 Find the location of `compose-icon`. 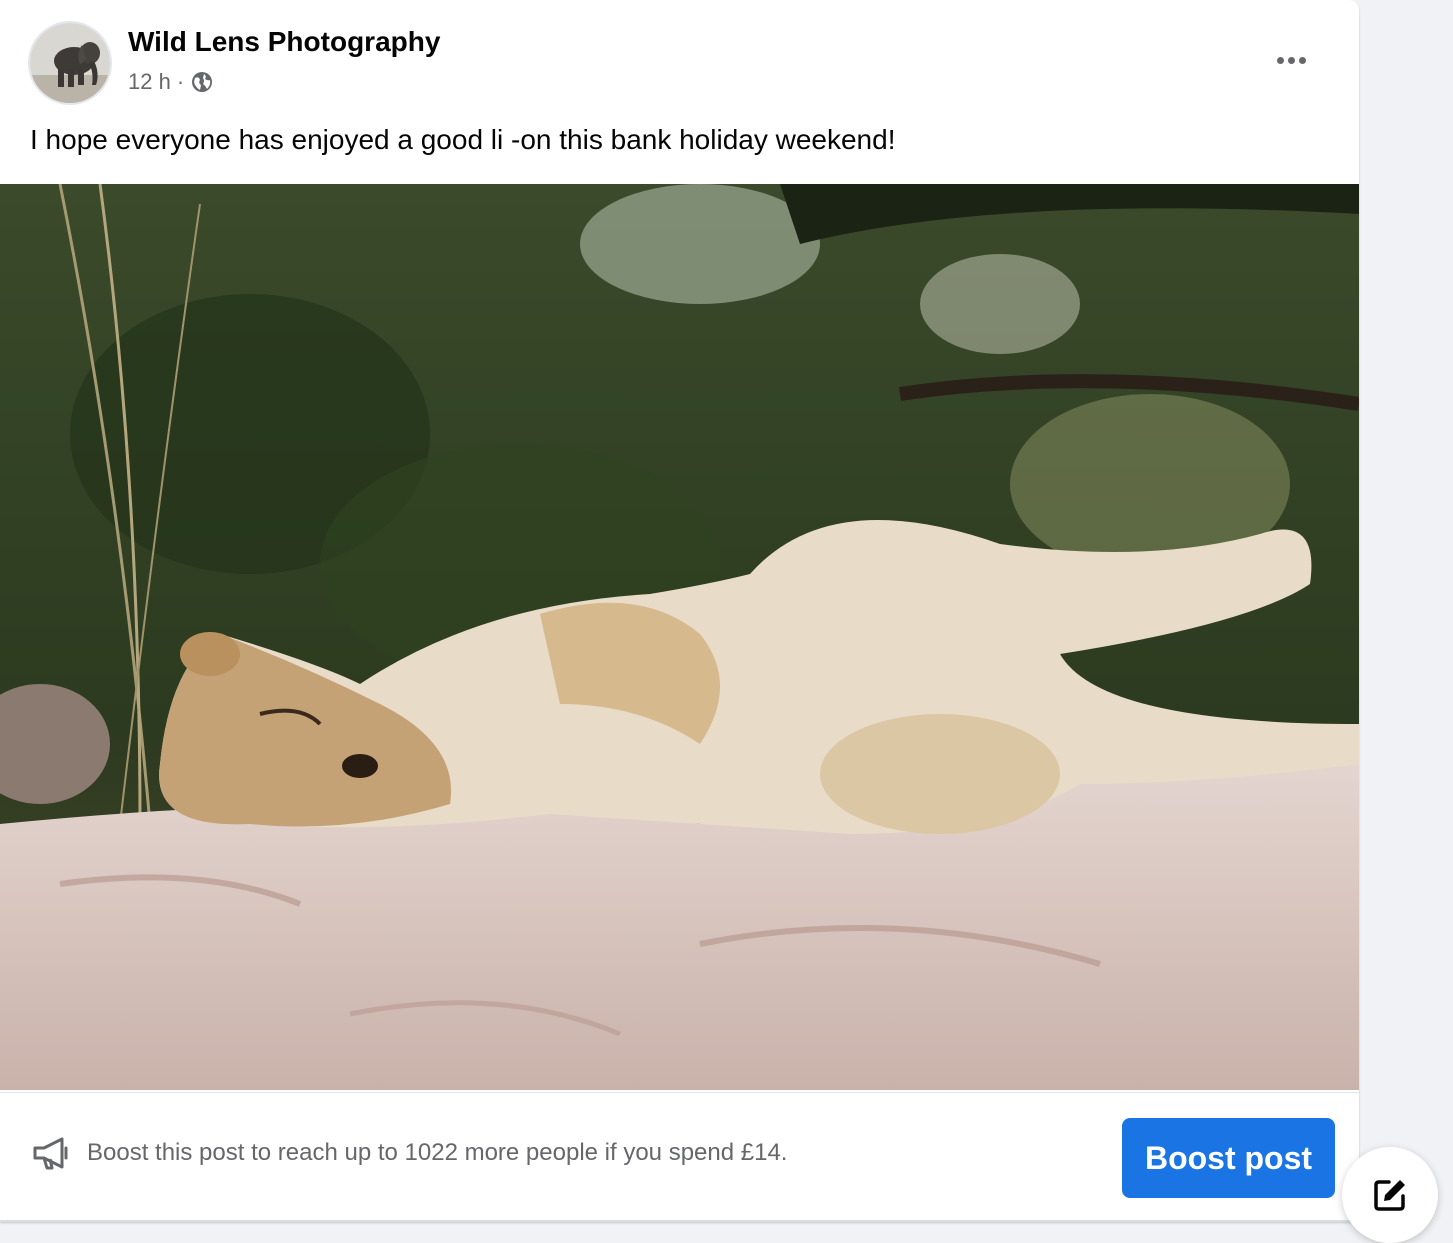

compose-icon is located at coordinates (1389, 1195).